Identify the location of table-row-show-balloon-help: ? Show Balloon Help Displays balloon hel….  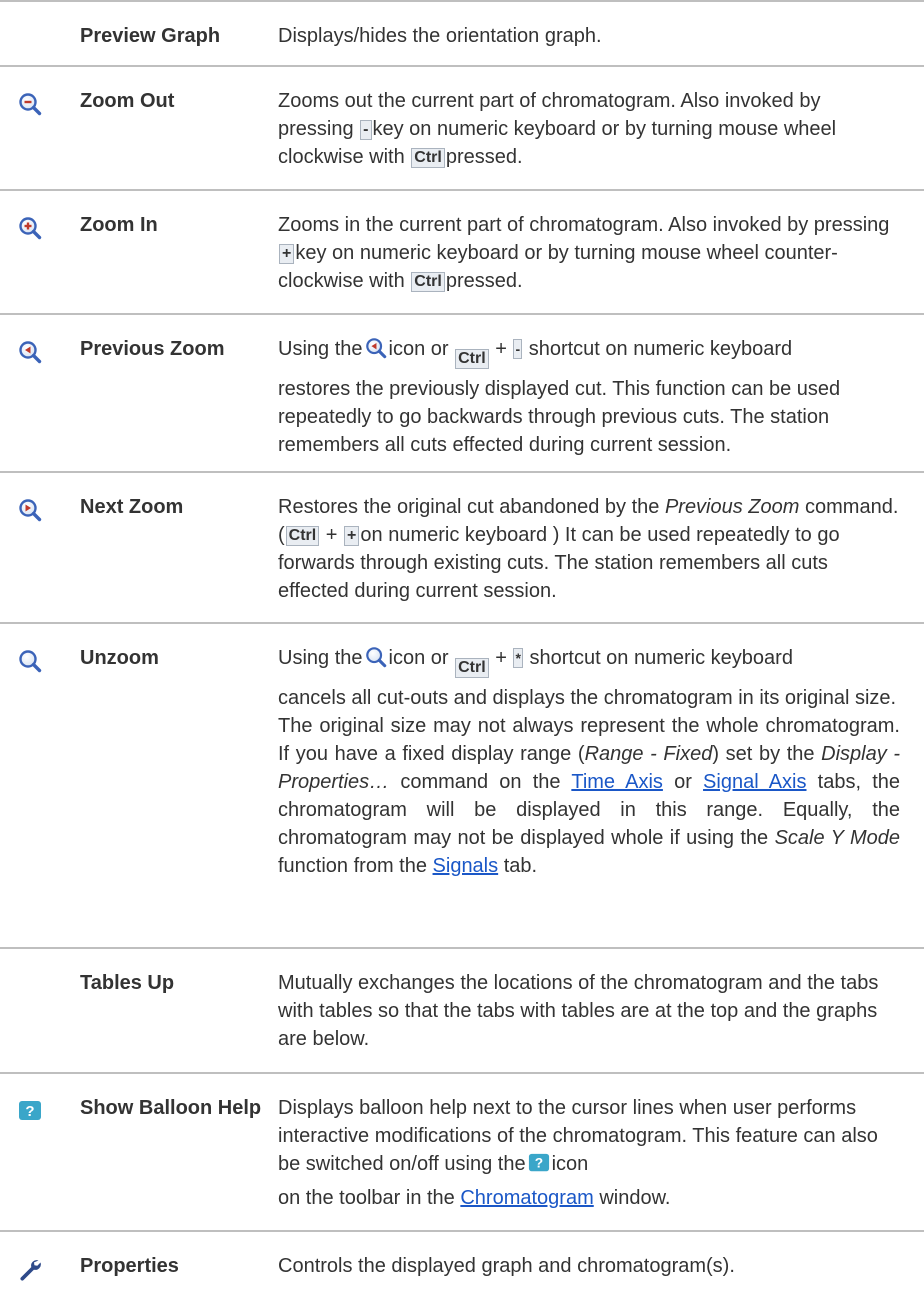
(462, 1153).